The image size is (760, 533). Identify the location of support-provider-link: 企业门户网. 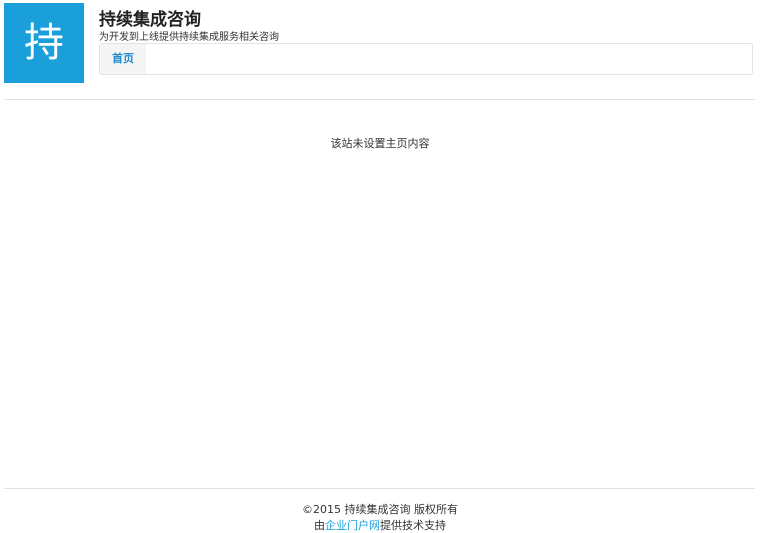
(352, 525).